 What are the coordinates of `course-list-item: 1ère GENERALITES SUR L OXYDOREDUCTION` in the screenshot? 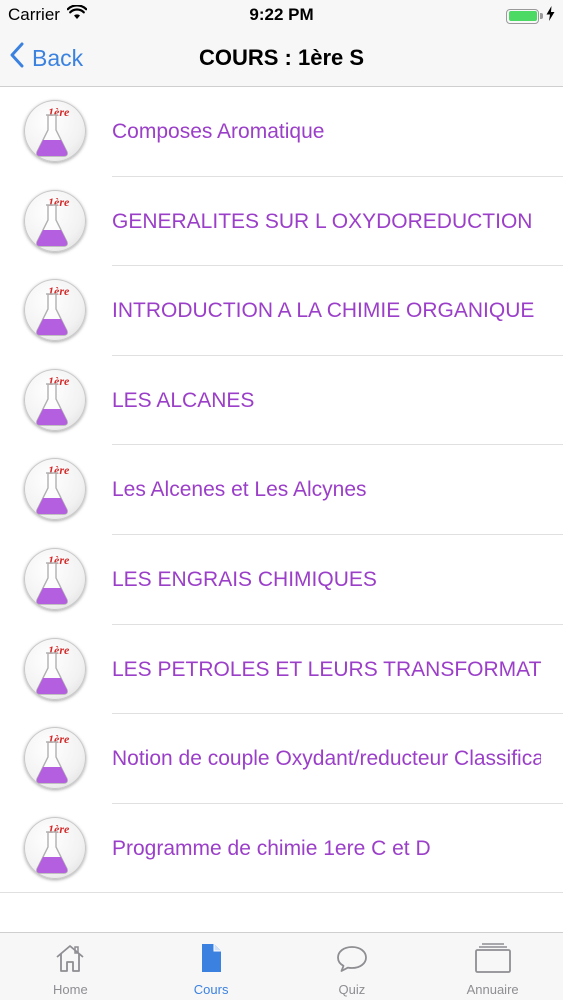 It's located at (281, 222).